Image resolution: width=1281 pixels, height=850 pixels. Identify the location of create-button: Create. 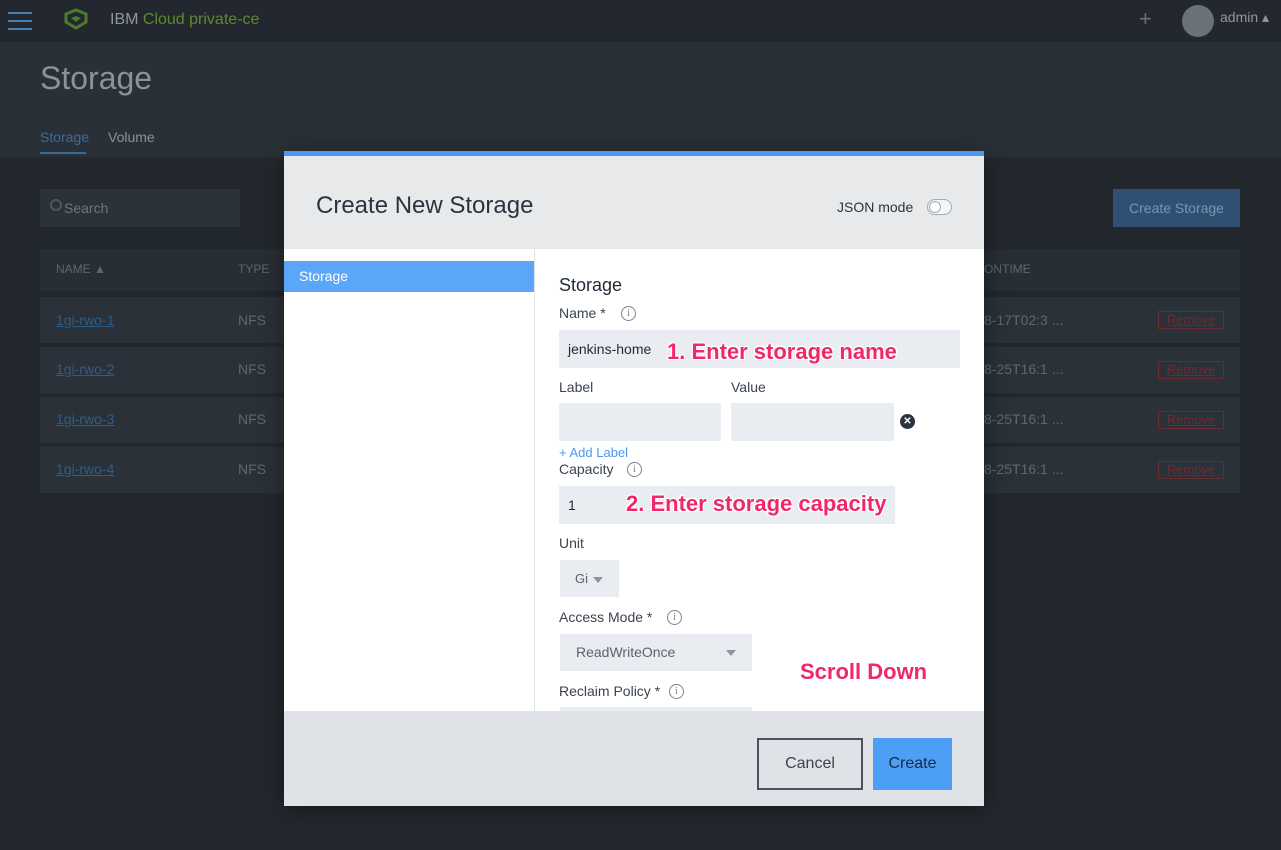
(912, 764).